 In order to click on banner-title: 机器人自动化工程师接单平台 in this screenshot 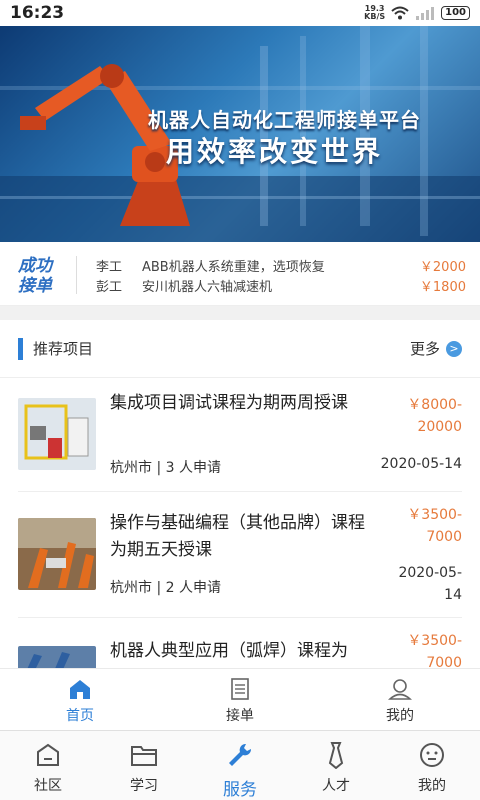, I will do `click(284, 120)`.